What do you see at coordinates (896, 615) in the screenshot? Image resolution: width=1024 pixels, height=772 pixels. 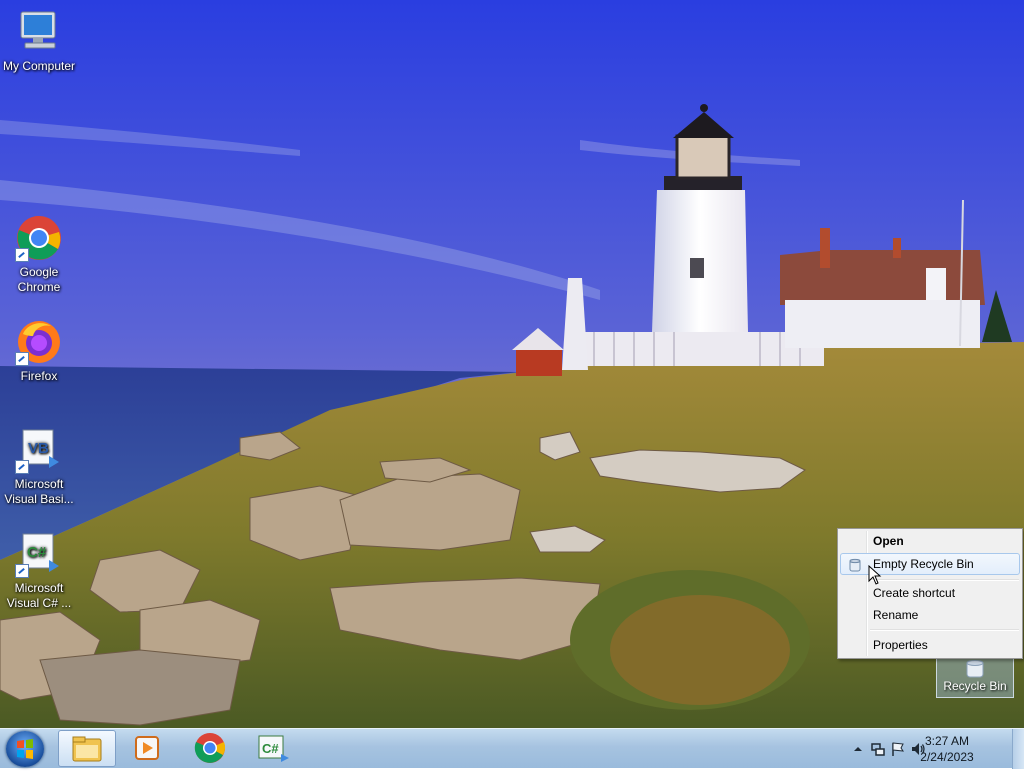 I see `menu-item-label: Rename` at bounding box center [896, 615].